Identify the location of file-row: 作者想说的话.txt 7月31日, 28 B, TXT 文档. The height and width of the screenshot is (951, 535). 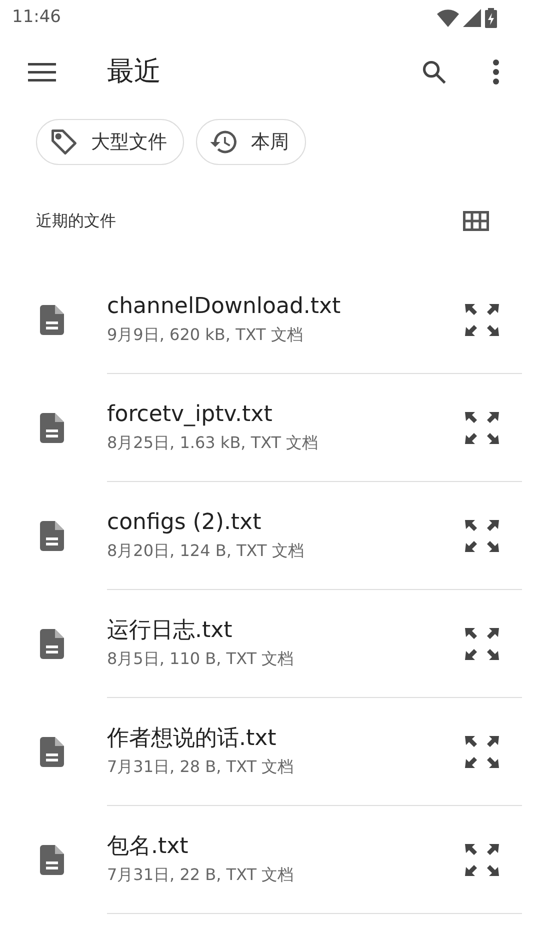
(267, 752).